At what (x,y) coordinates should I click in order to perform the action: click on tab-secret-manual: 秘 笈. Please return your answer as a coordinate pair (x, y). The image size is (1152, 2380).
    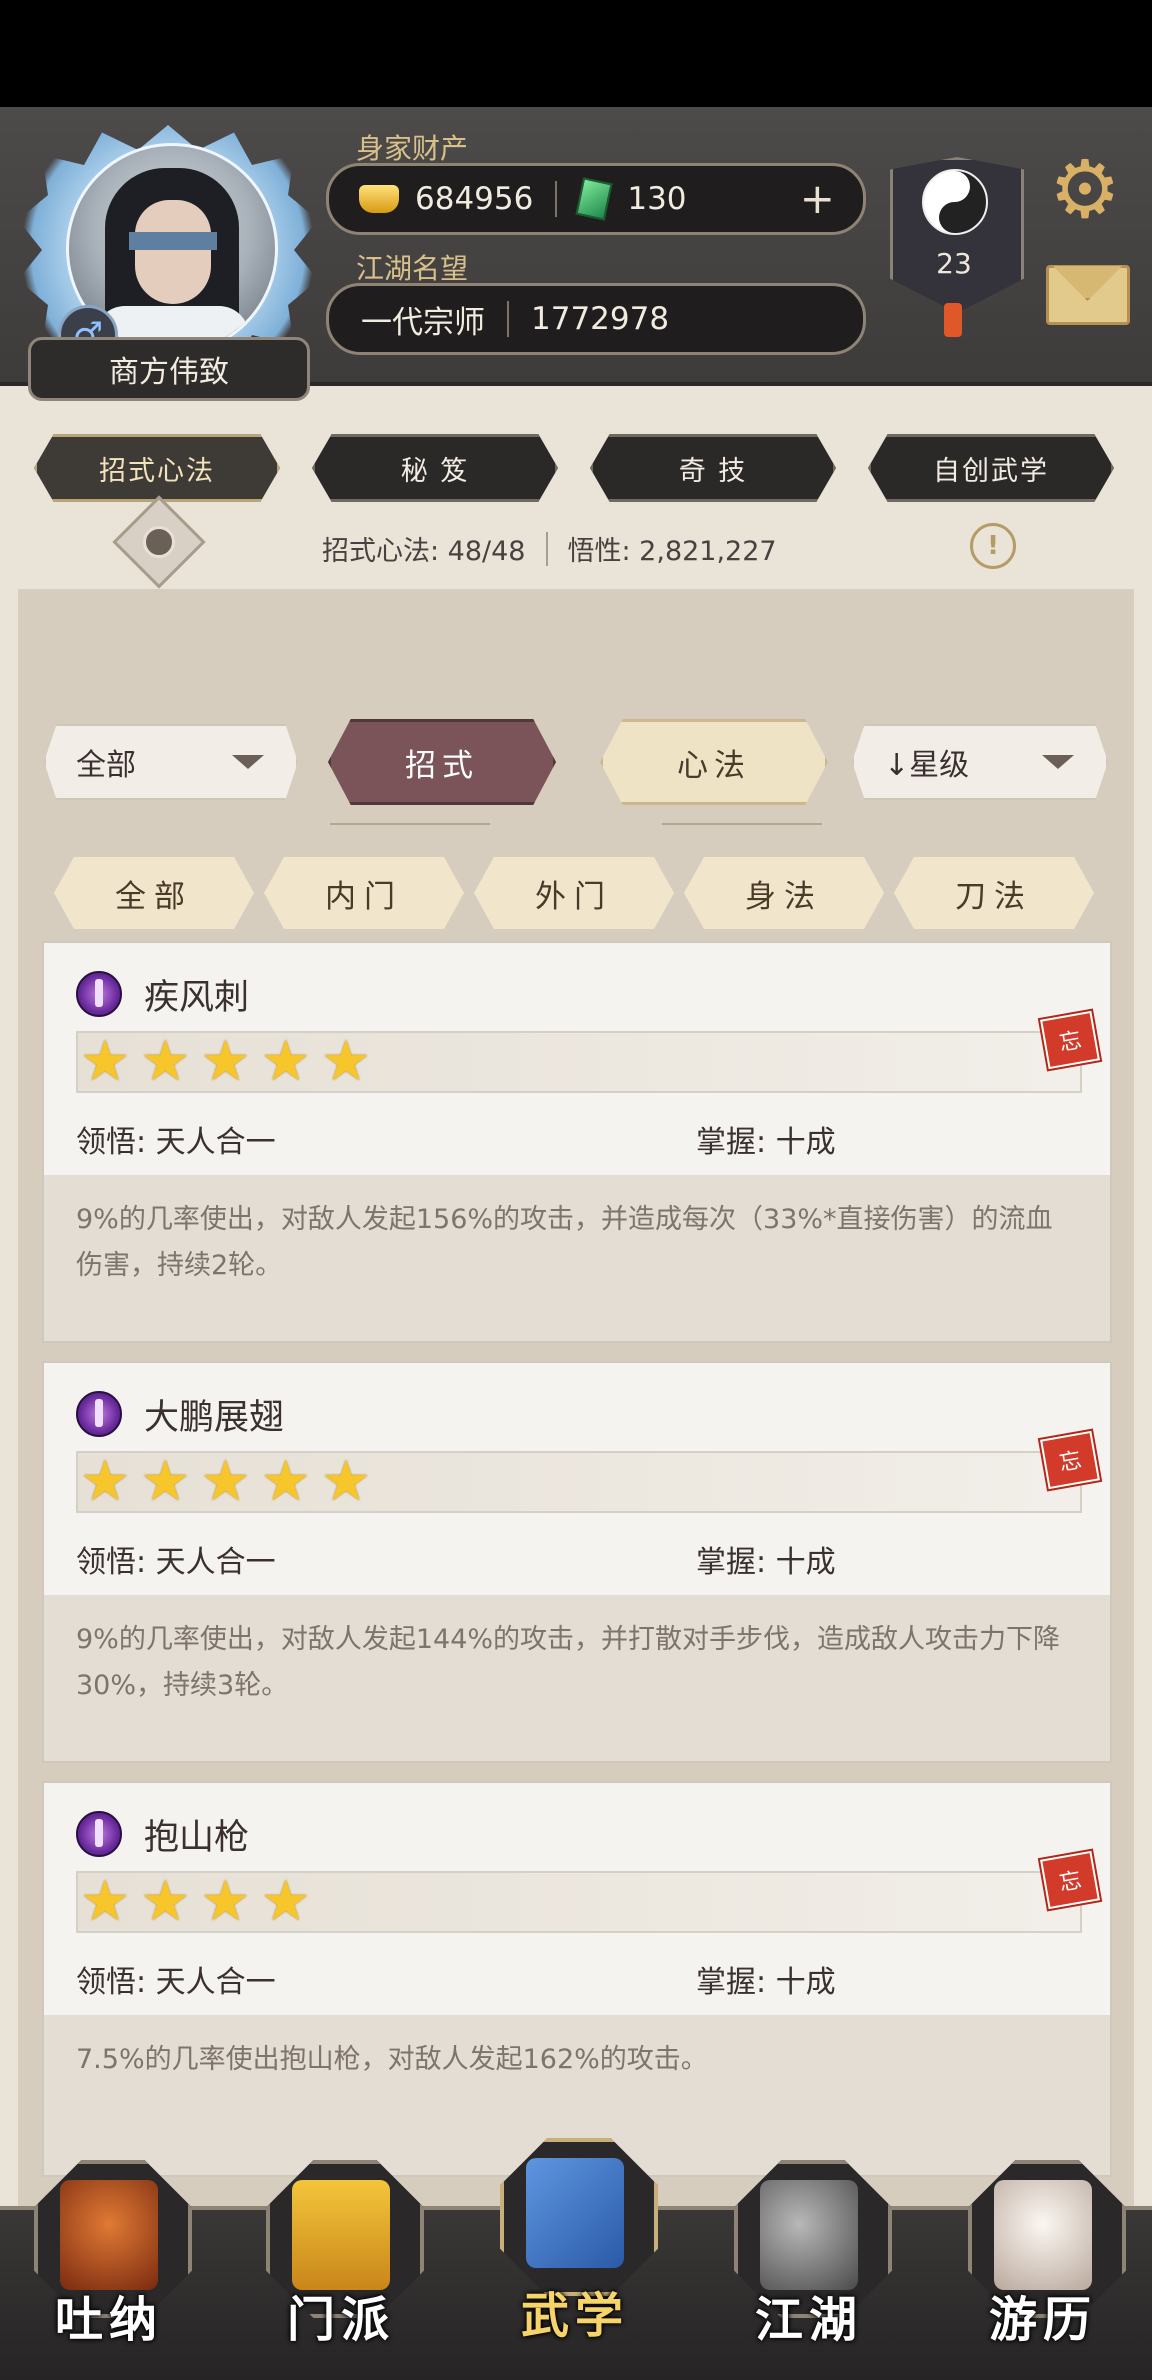
    Looking at the image, I should click on (435, 468).